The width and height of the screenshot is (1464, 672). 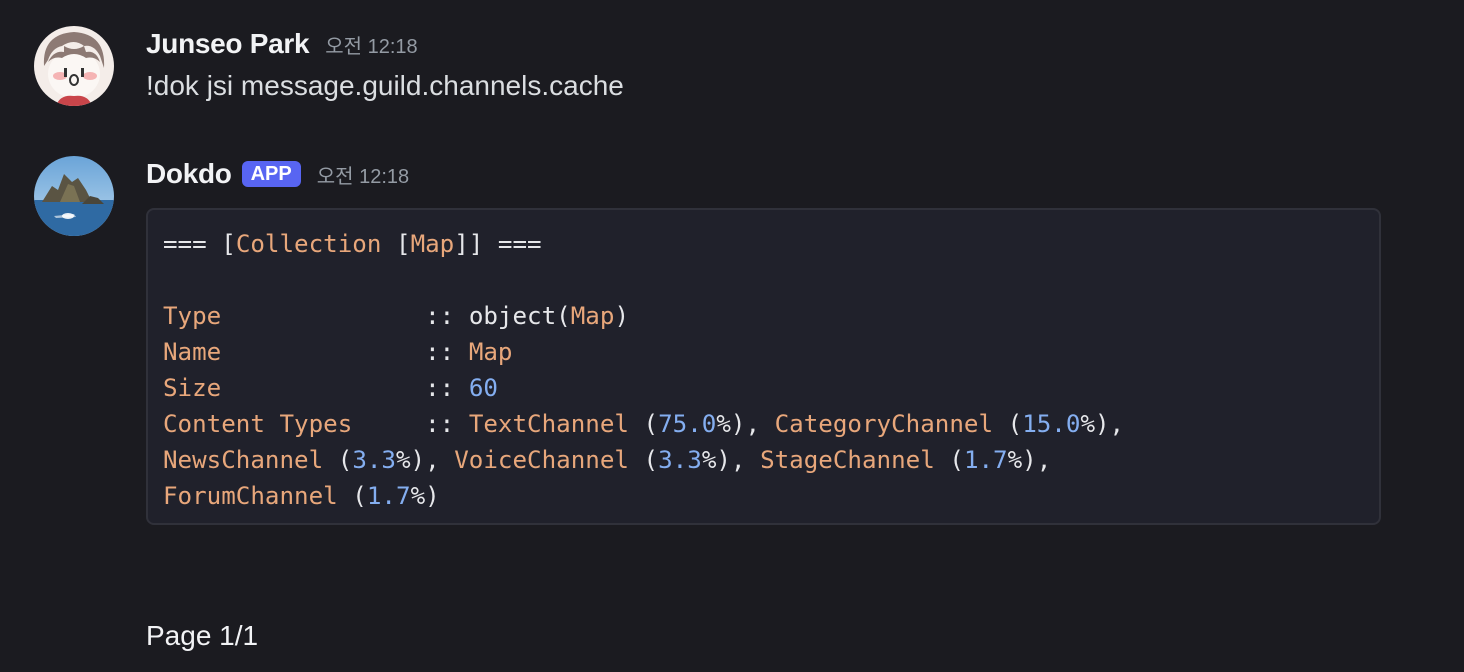 I want to click on bot-avatar-dokdo, so click(x=74, y=196).